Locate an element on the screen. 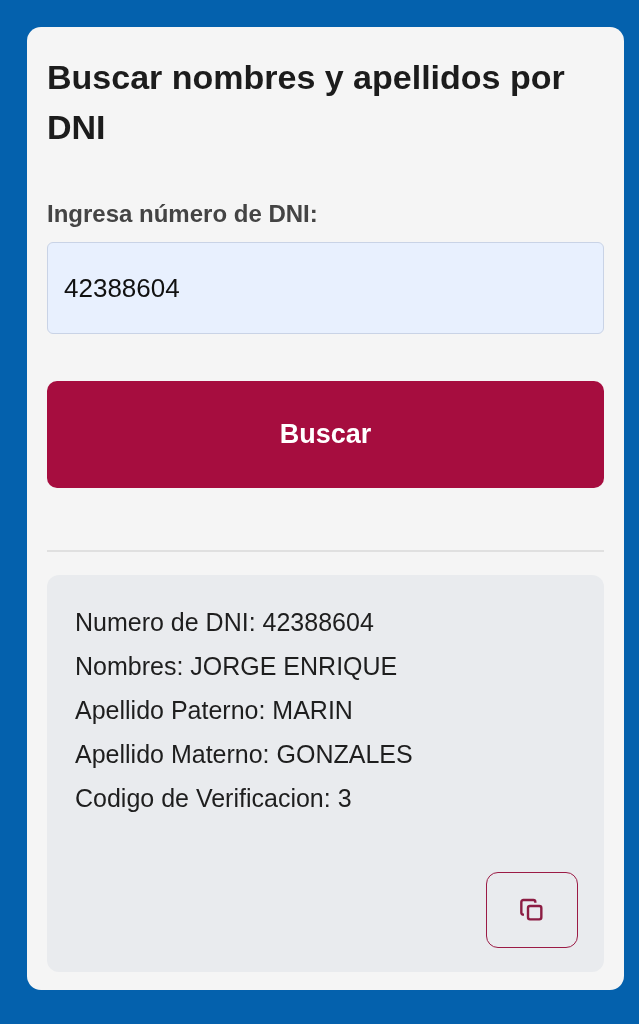 The image size is (639, 1024). result-line: Apellido Materno: GONZALES is located at coordinates (244, 754).